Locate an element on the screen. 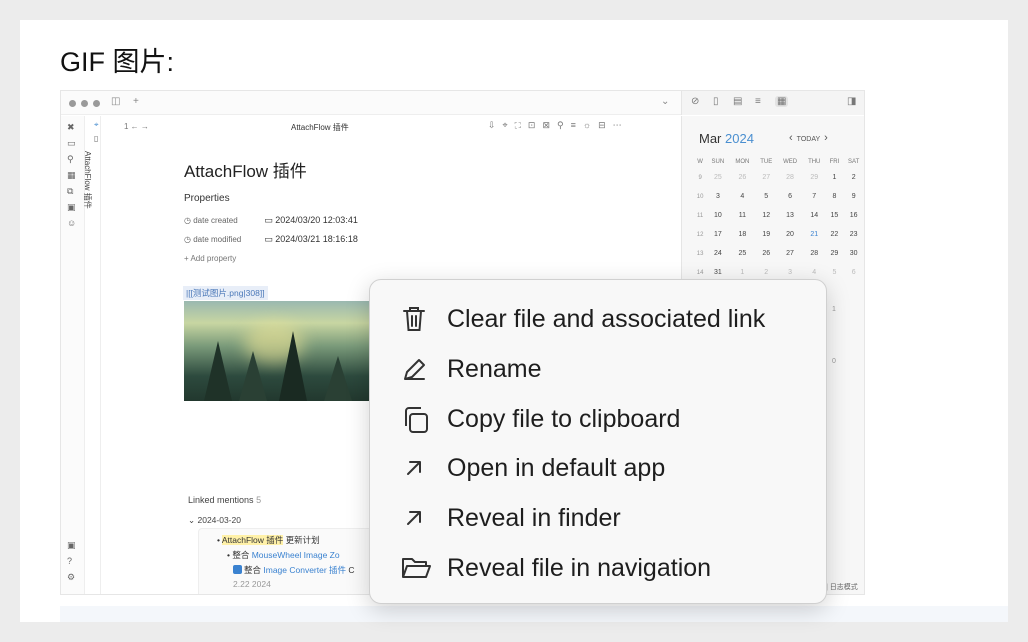  calendar-day: 13 is located at coordinates (790, 215).